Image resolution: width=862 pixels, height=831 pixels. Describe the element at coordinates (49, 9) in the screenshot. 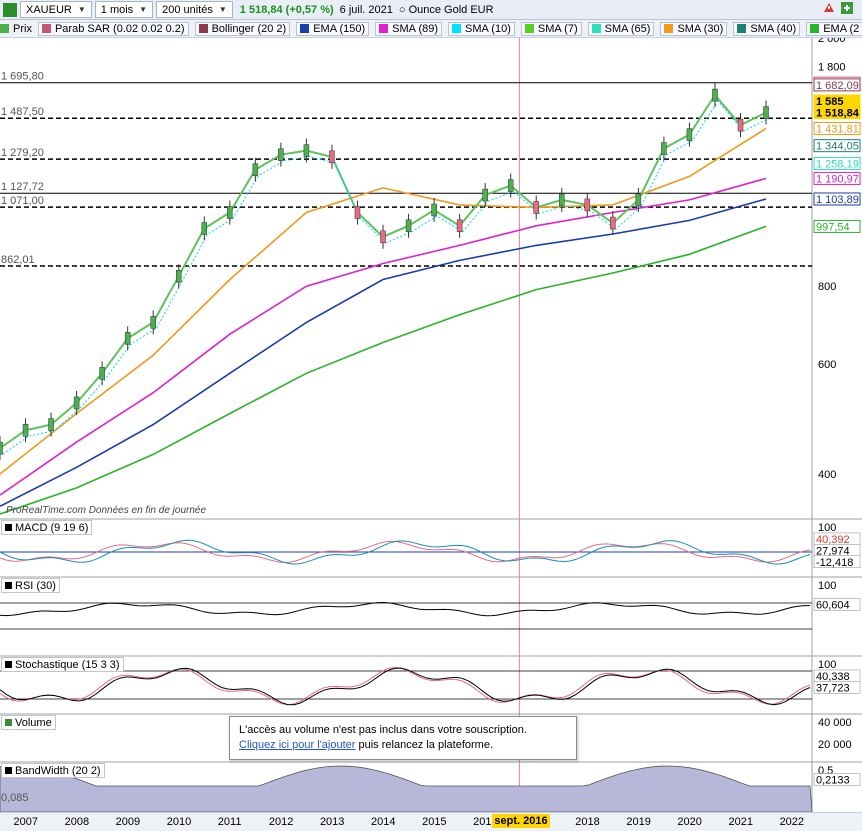

I see `symbol-label: XAUEUR` at that location.